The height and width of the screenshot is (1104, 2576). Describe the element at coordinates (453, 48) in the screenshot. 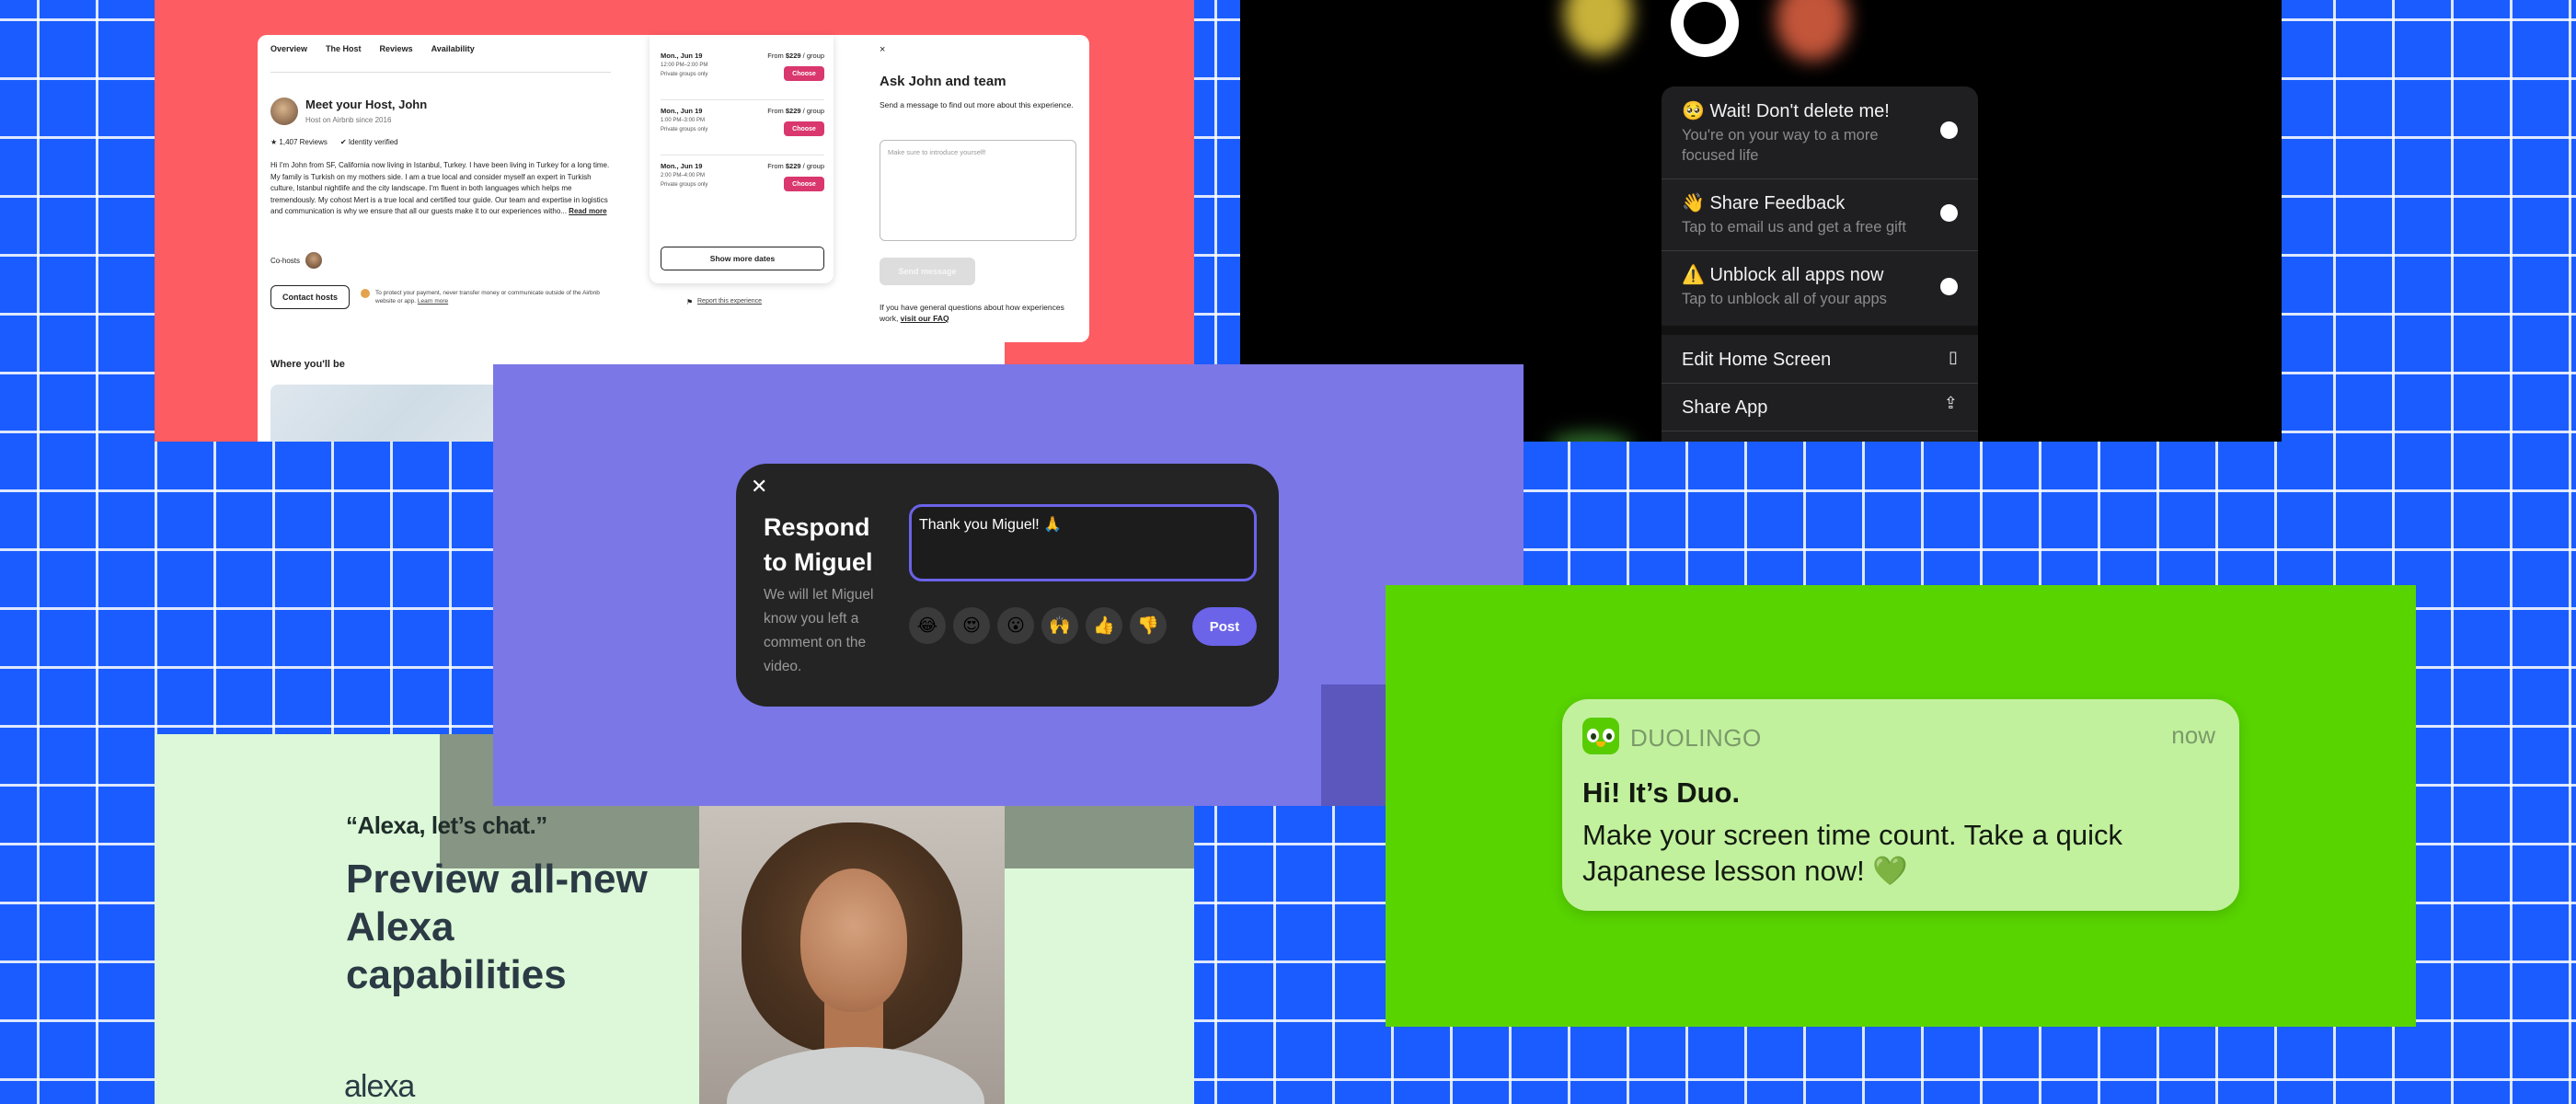

I see `tab-availability: Availability` at that location.